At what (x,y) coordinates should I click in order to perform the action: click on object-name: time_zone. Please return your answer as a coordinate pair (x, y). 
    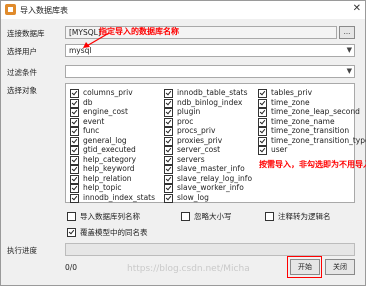
    Looking at the image, I should click on (290, 102).